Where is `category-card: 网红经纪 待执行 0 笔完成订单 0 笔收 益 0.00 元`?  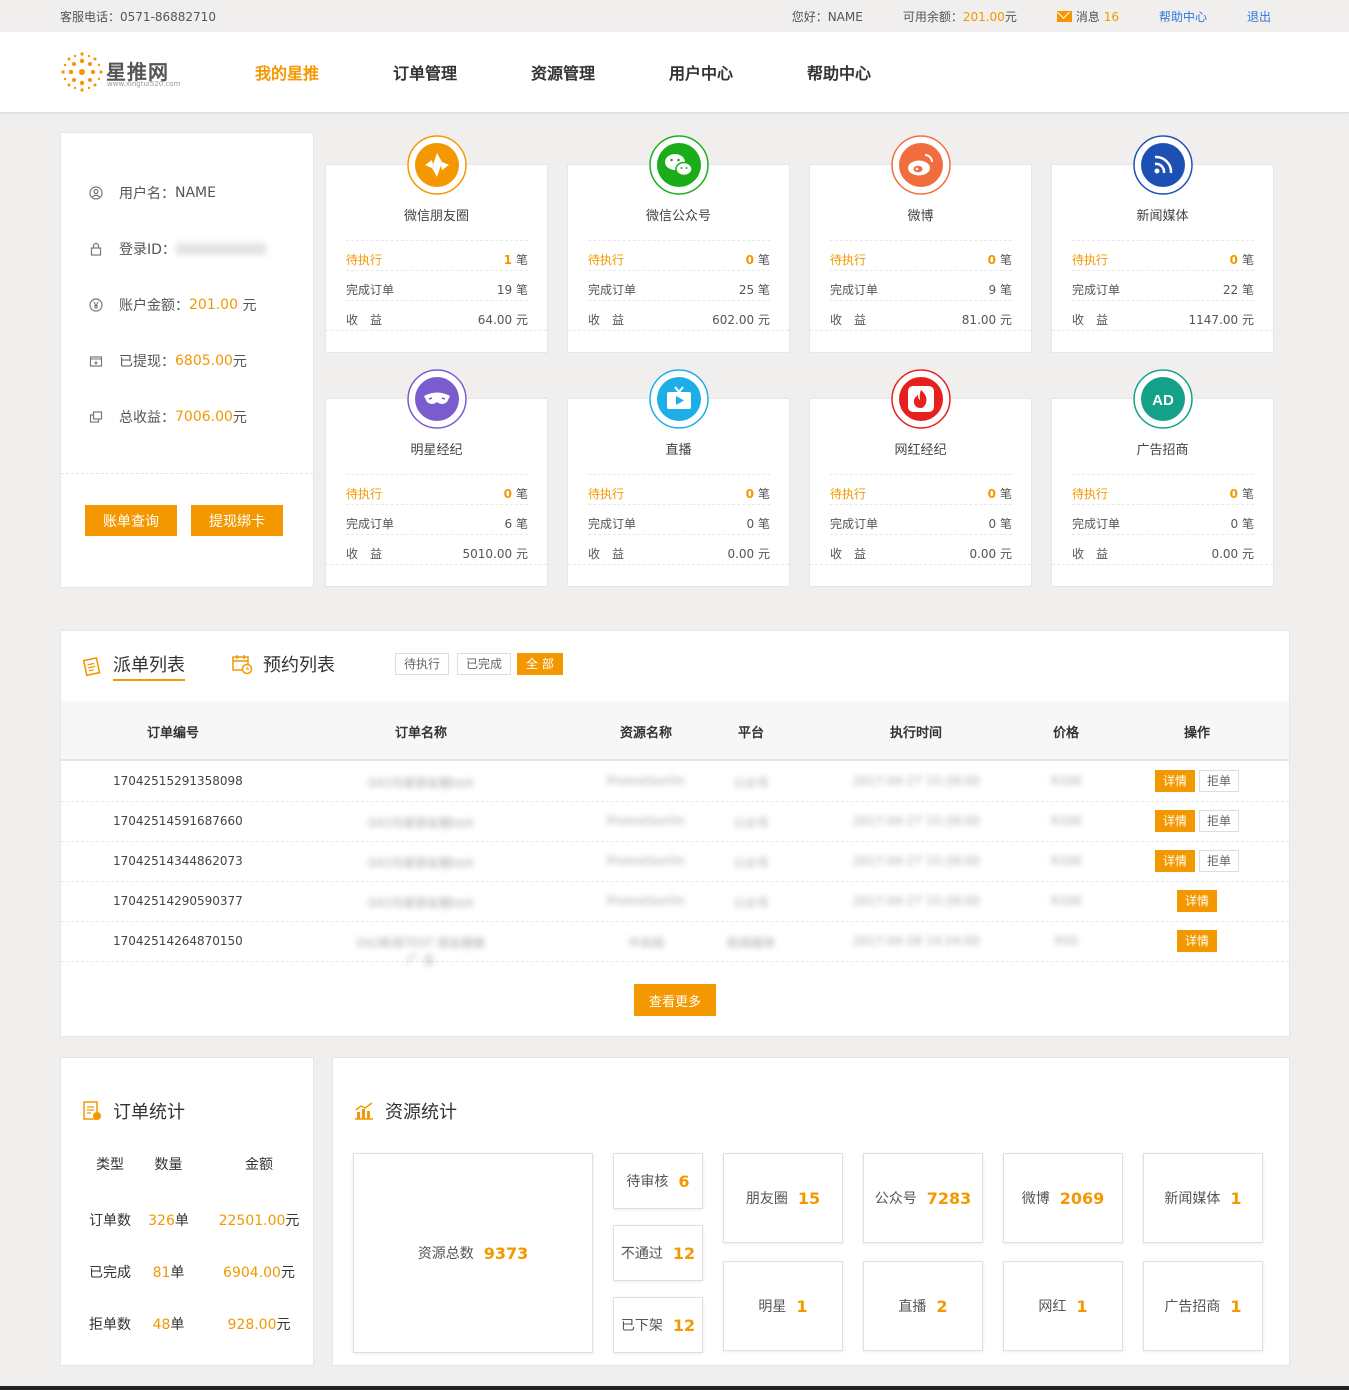 category-card: 网红经纪 待执行 0 笔完成订单 0 笔收 益 0.00 元 is located at coordinates (920, 478).